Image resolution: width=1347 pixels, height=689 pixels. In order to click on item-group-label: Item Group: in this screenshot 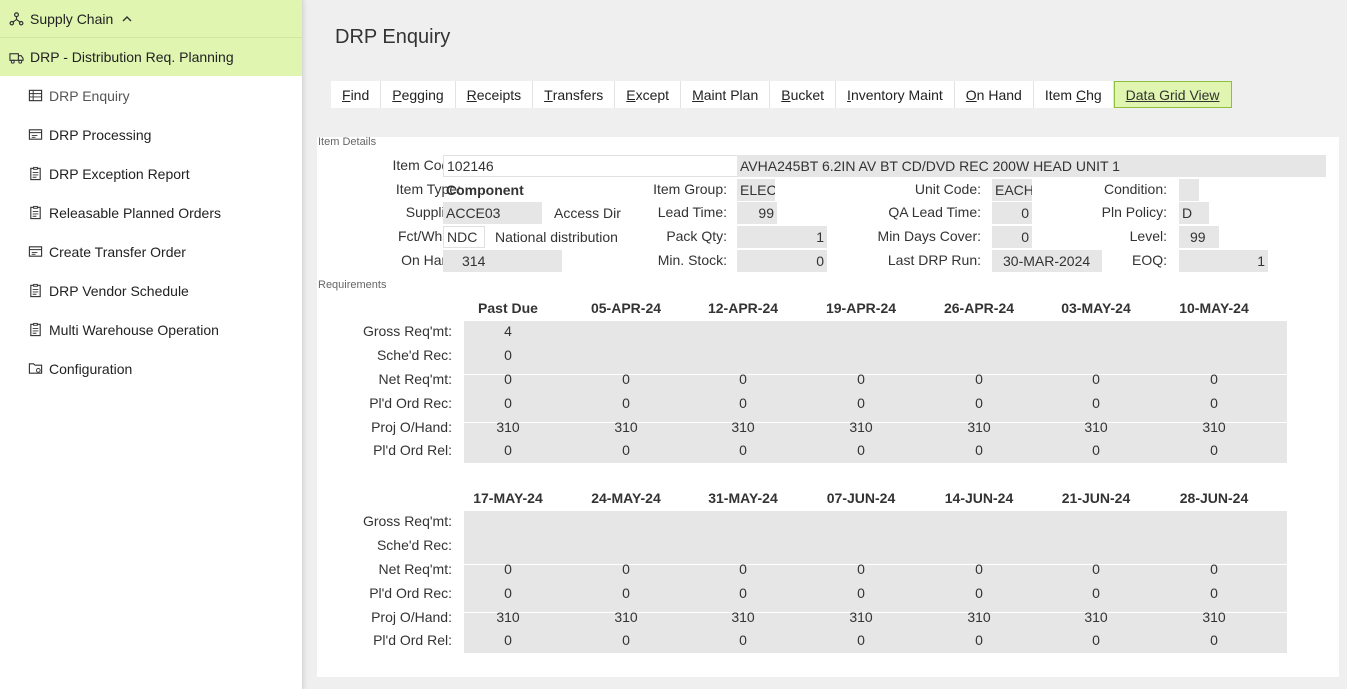, I will do `click(690, 189)`.